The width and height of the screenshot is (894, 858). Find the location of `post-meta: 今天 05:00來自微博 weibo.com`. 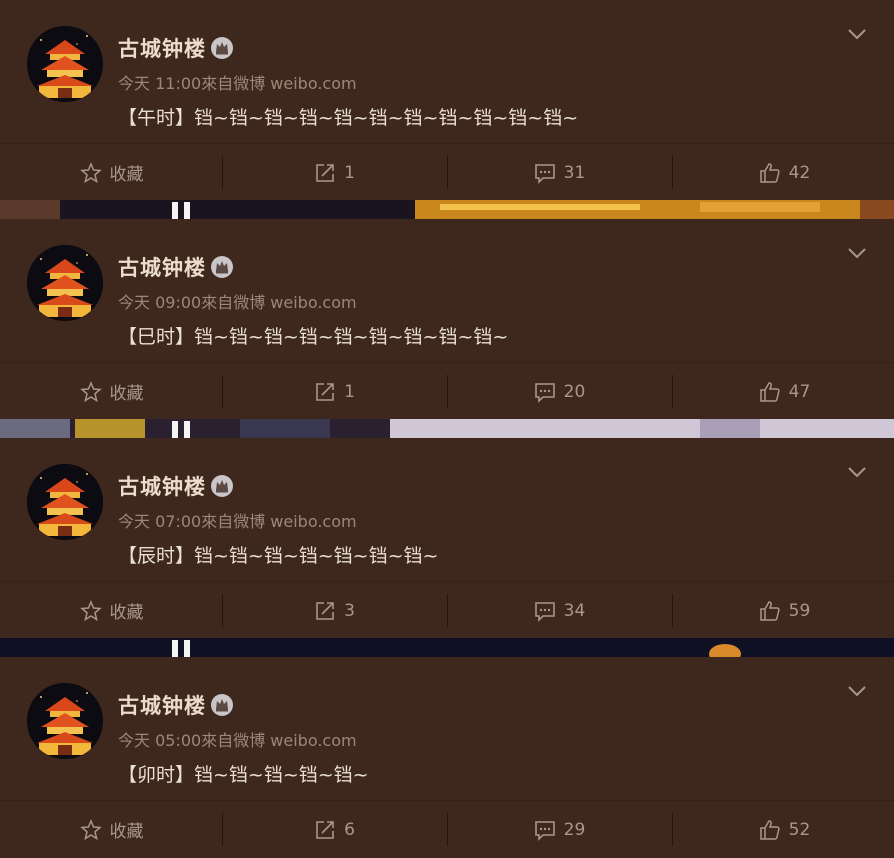

post-meta: 今天 05:00來自微博 weibo.com is located at coordinates (237, 739).